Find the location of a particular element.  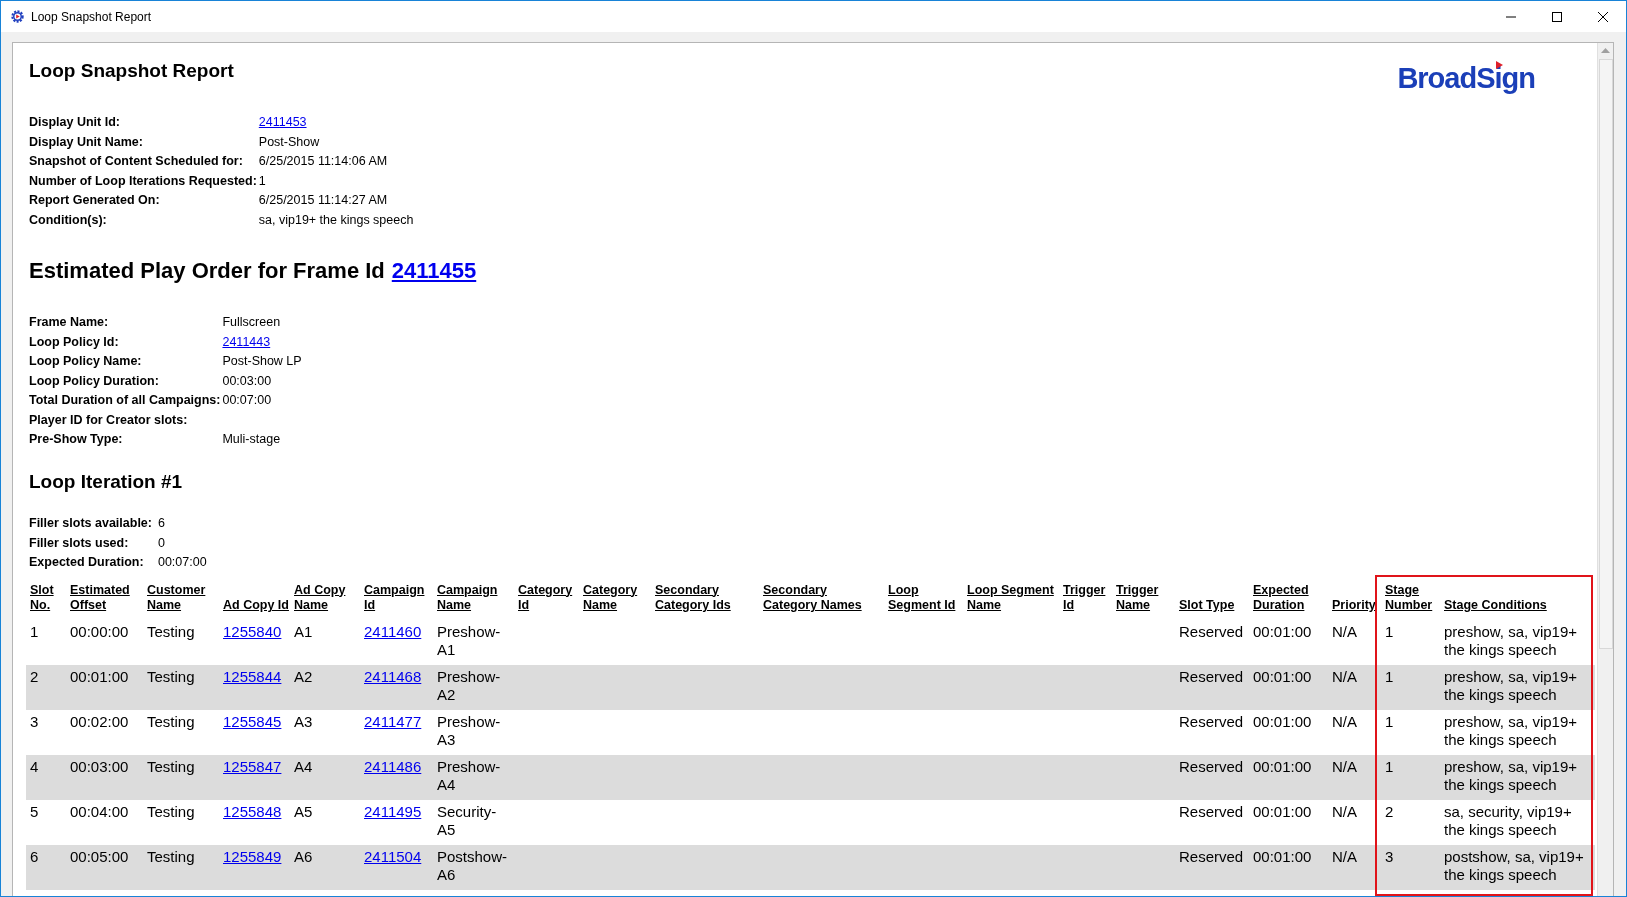

column-header: Ad Copy Id is located at coordinates (256, 605).